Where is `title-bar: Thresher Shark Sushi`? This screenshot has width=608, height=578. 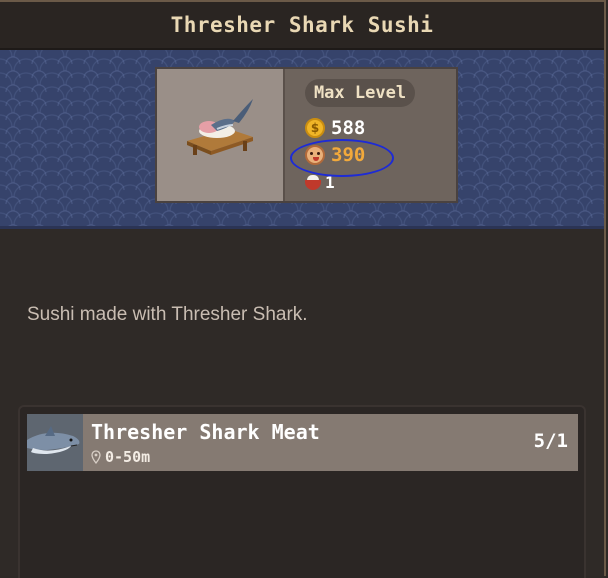
title-bar: Thresher Shark Sushi is located at coordinates (302, 26).